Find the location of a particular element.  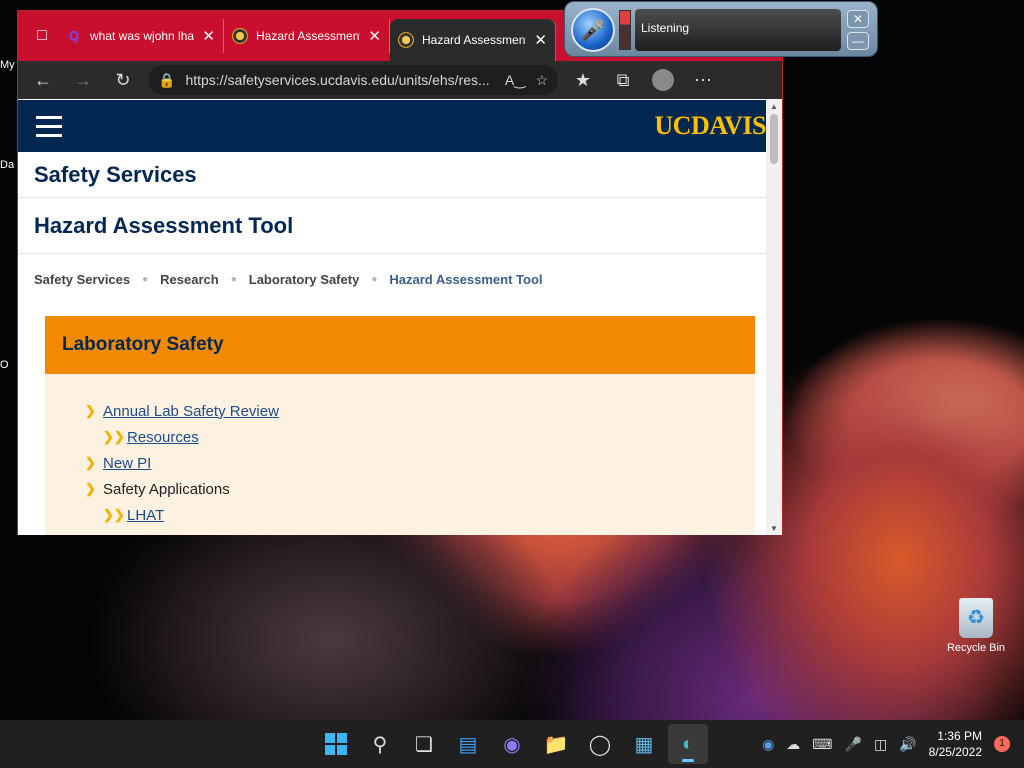

system-tray: ◉ ☁ ⌨ 🎤 ◫ 🔊 1:36 PM 8/25/2022 1 is located at coordinates (886, 744).